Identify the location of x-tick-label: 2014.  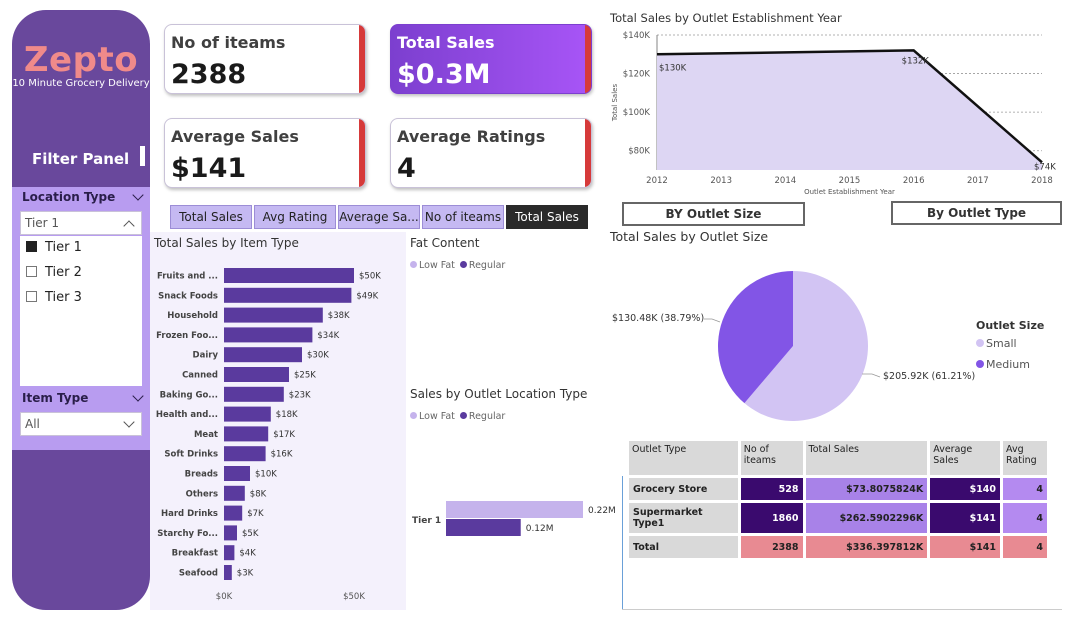
(786, 181).